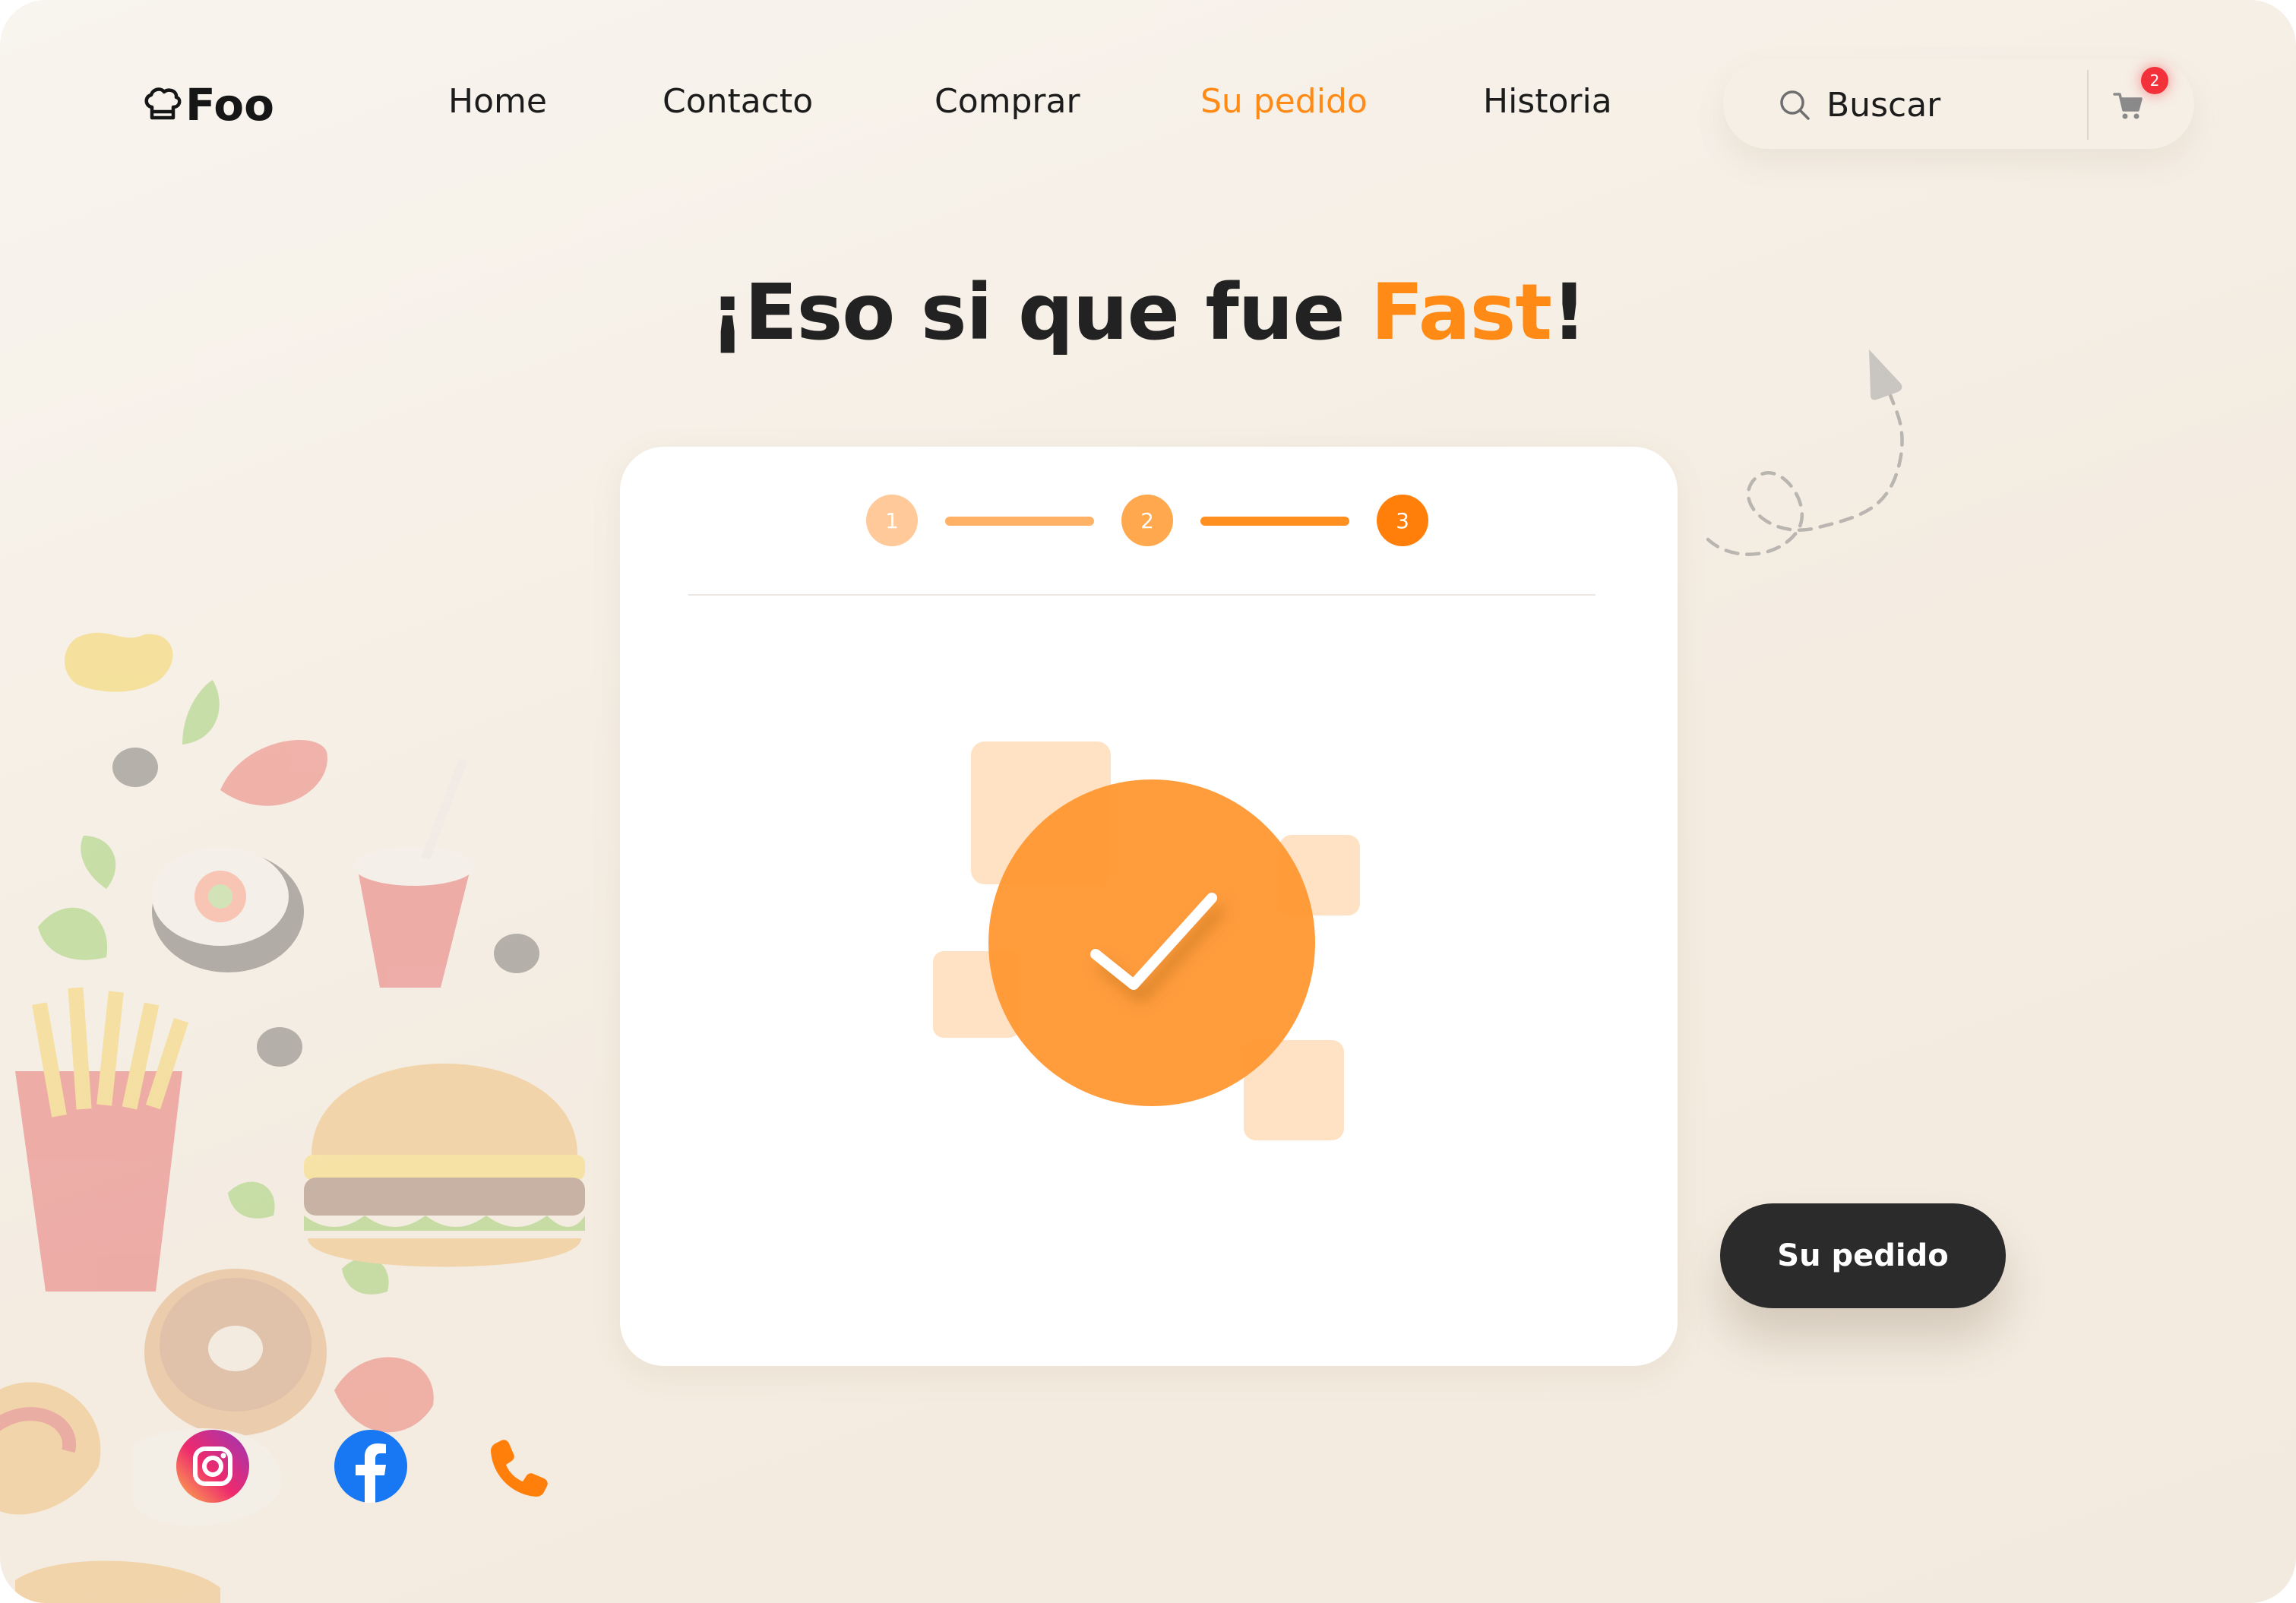 The width and height of the screenshot is (2296, 1603). I want to click on page-title: ¡Eso si que fue Fast!, so click(1148, 312).